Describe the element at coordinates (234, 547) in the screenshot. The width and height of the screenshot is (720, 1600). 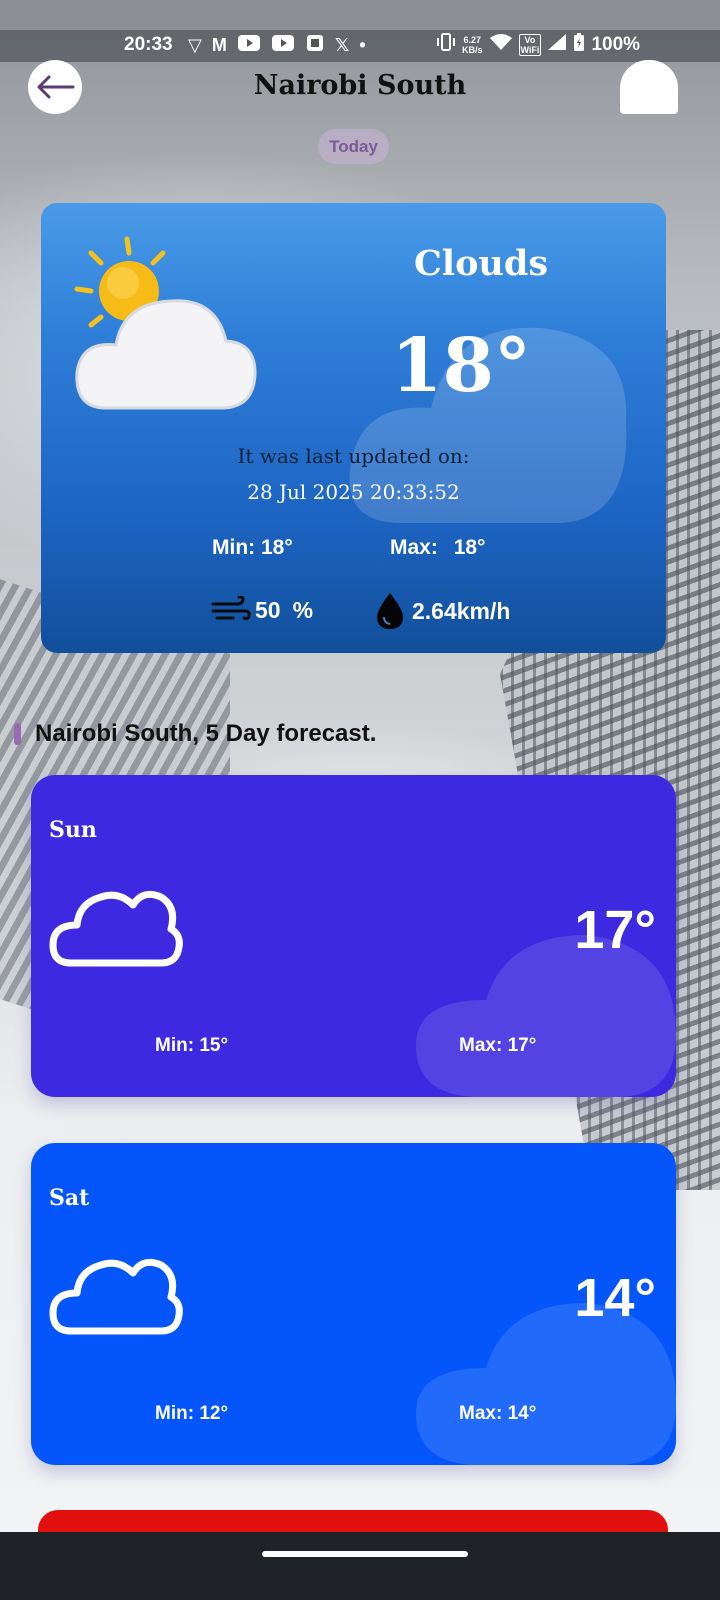
I see `min-label: Min:` at that location.